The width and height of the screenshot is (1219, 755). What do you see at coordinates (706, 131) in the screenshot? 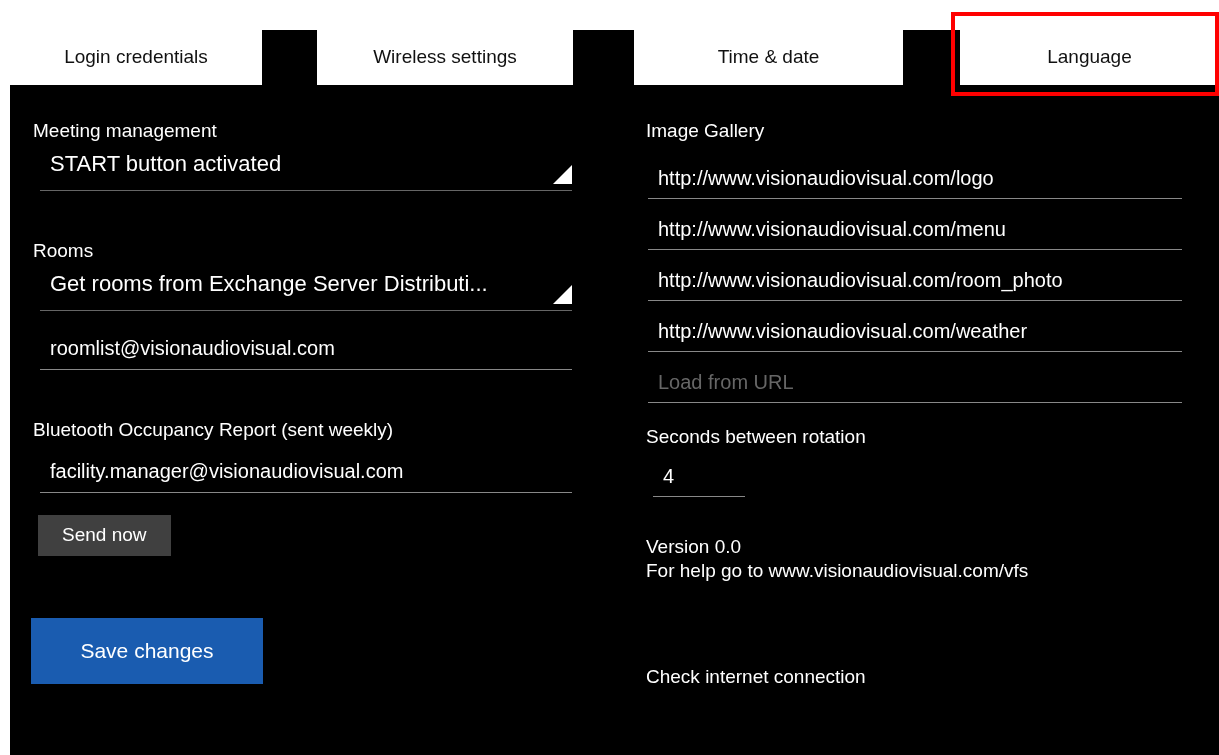
I see `section-label: Image Gallery` at bounding box center [706, 131].